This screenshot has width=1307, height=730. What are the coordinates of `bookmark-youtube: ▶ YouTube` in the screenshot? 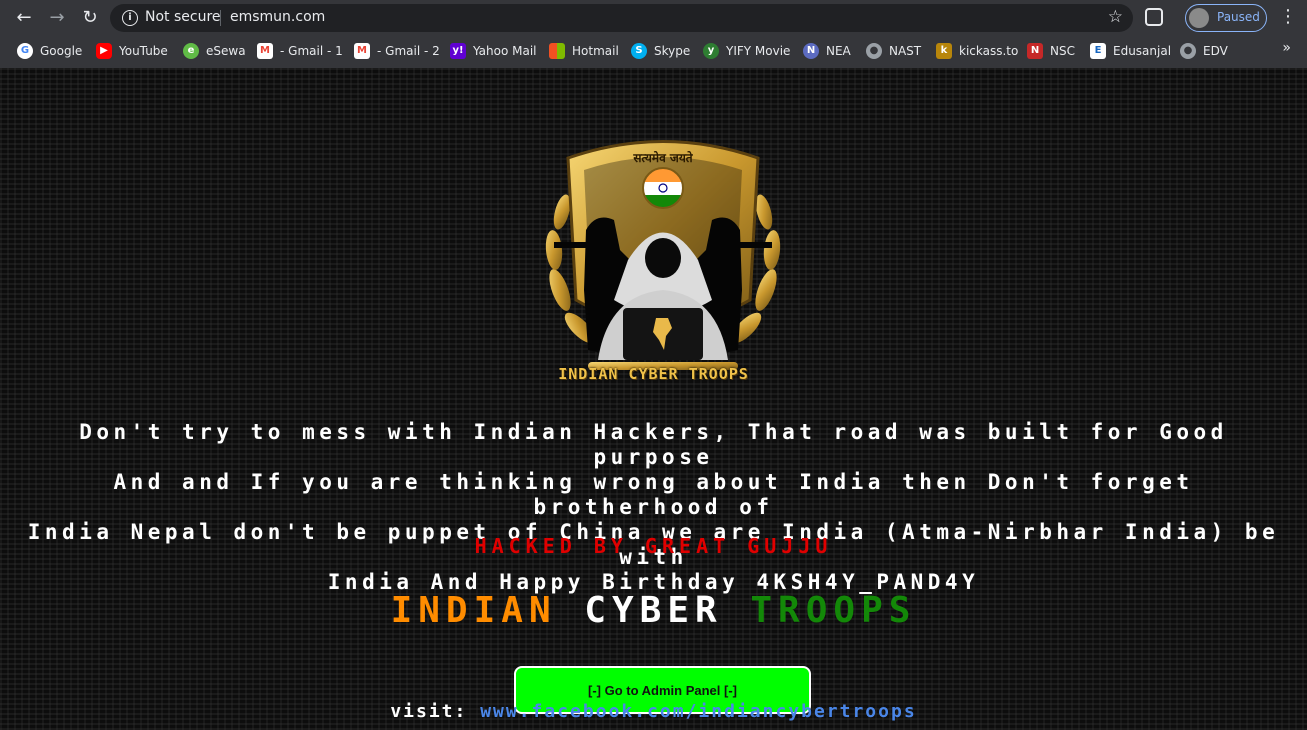 It's located at (132, 51).